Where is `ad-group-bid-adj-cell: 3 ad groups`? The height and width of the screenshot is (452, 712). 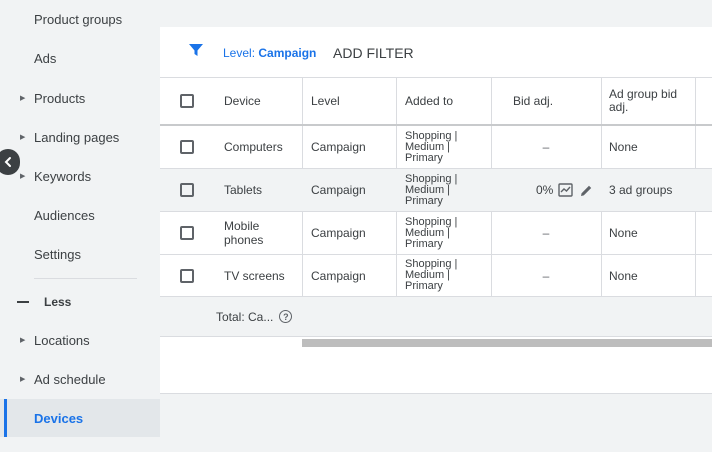 ad-group-bid-adj-cell: 3 ad groups is located at coordinates (640, 190).